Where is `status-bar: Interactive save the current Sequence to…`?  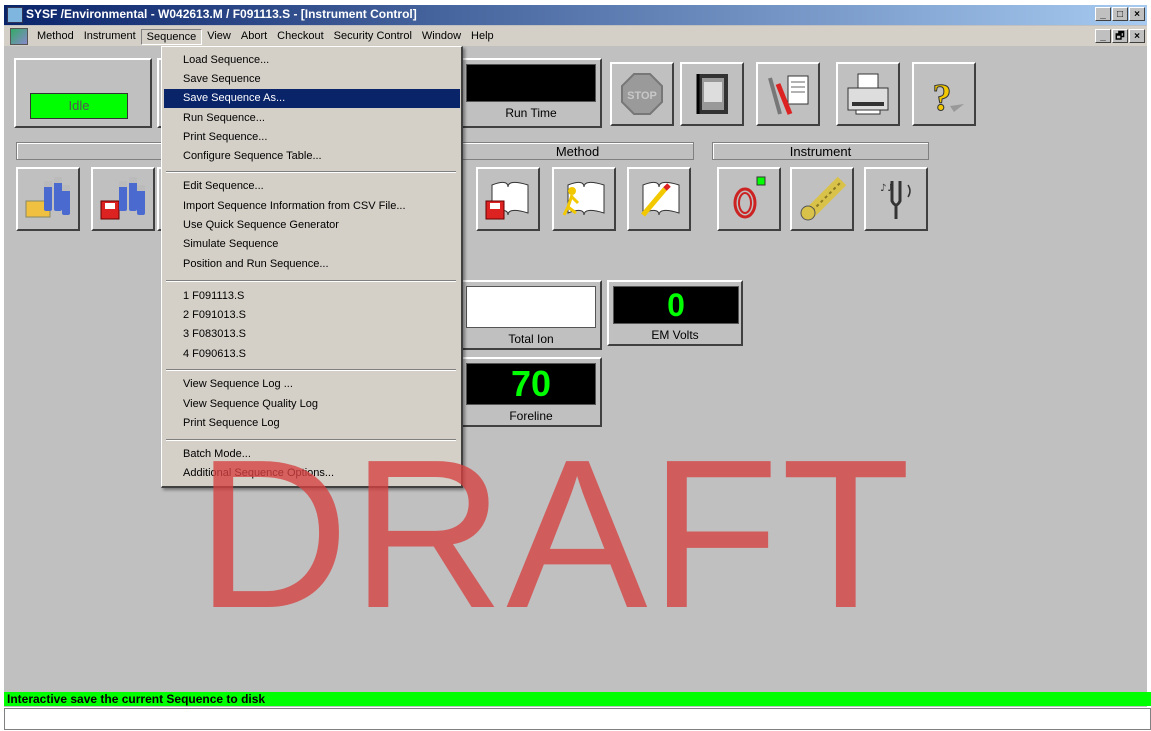
status-bar: Interactive save the current Sequence to… is located at coordinates (577, 699).